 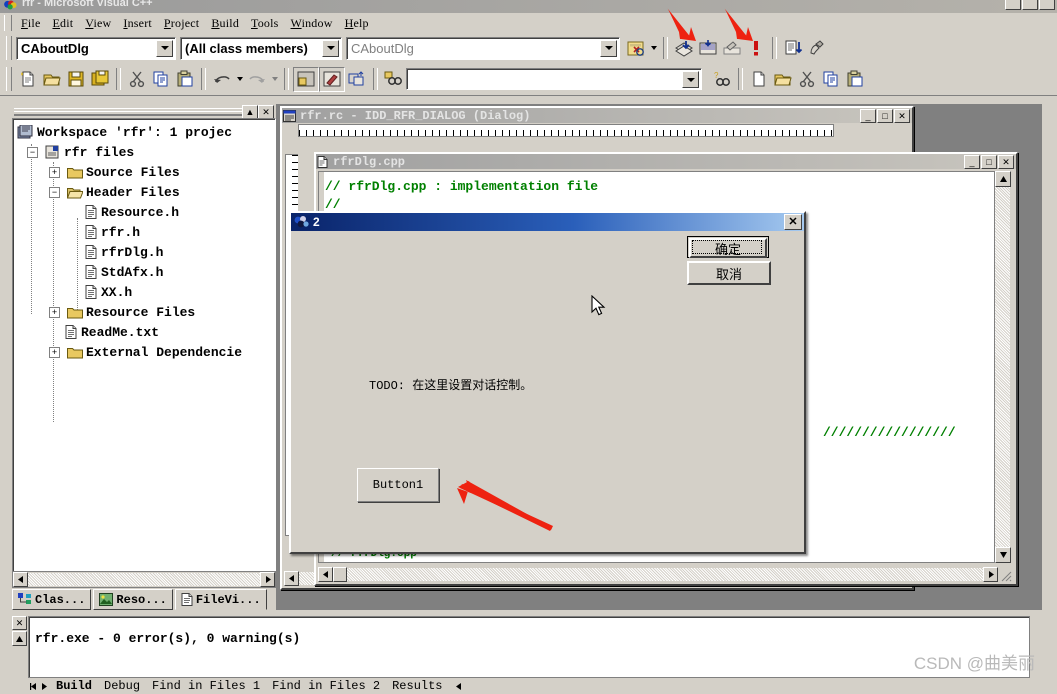 What do you see at coordinates (1013, 5) in the screenshot?
I see `minimize-button` at bounding box center [1013, 5].